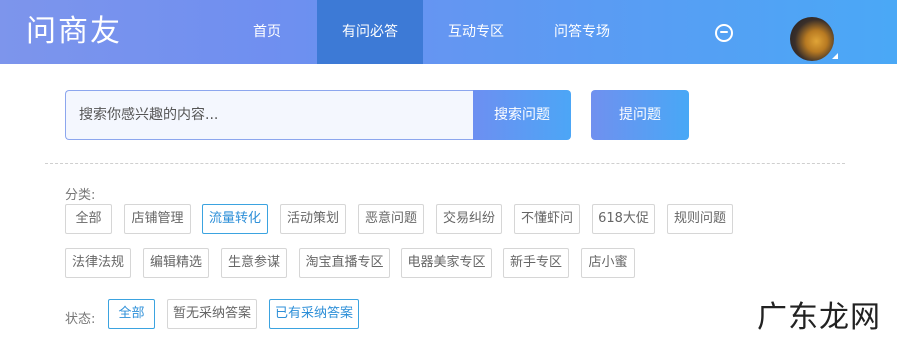 This screenshot has width=897, height=341. What do you see at coordinates (80, 319) in the screenshot?
I see `status-label: 状态:` at bounding box center [80, 319].